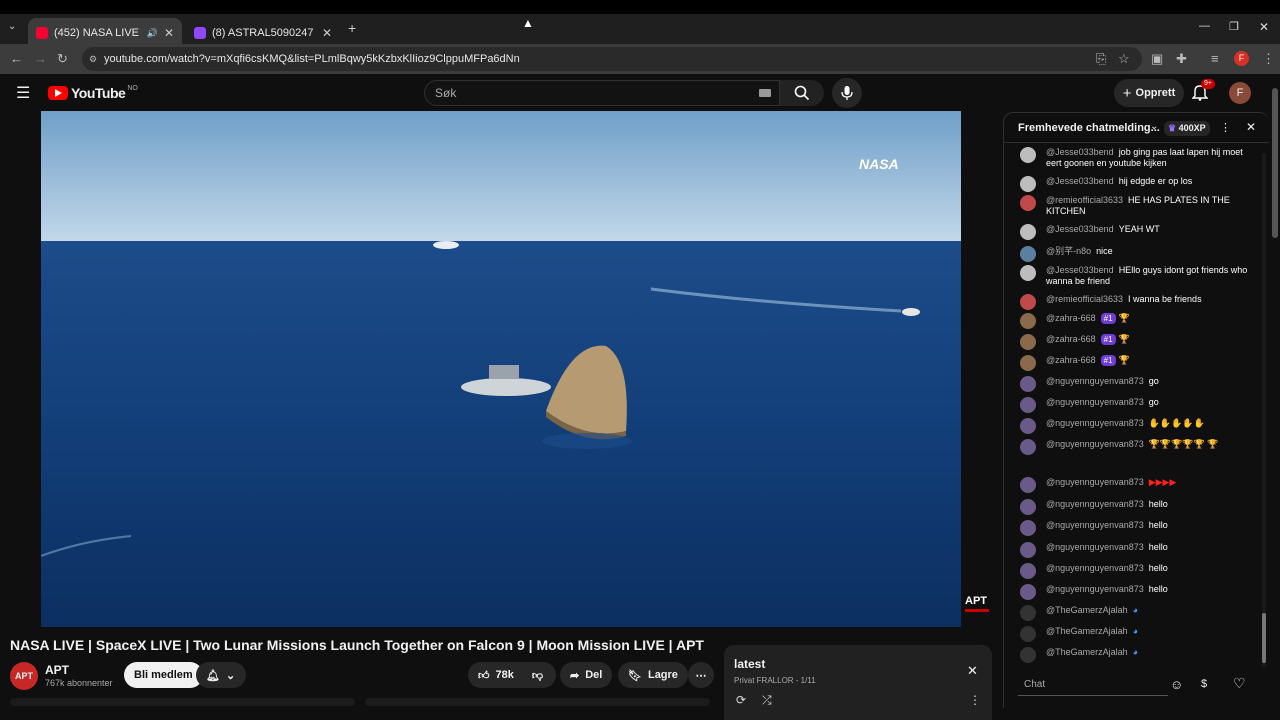 This screenshot has width=1280, height=720. What do you see at coordinates (1268, 59) in the screenshot?
I see `browser-menu-icon: ⋮` at bounding box center [1268, 59].